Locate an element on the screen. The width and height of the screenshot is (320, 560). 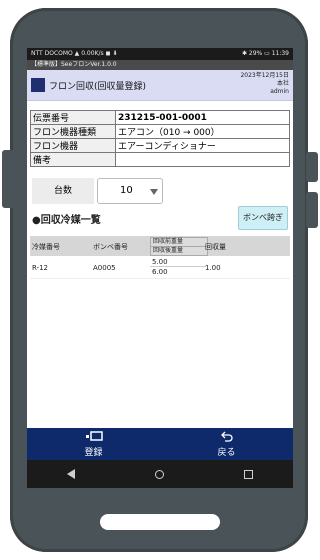
register-icon is located at coordinates (93, 437).